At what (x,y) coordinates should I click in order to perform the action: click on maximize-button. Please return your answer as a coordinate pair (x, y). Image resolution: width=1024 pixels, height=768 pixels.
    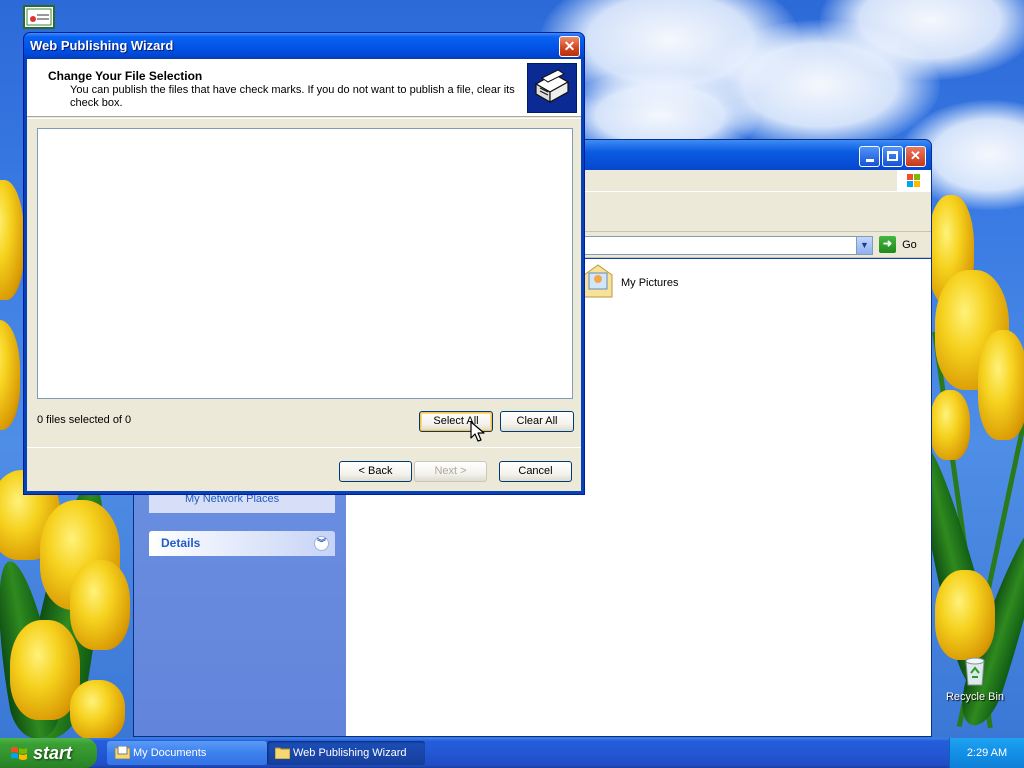
    Looking at the image, I should click on (892, 156).